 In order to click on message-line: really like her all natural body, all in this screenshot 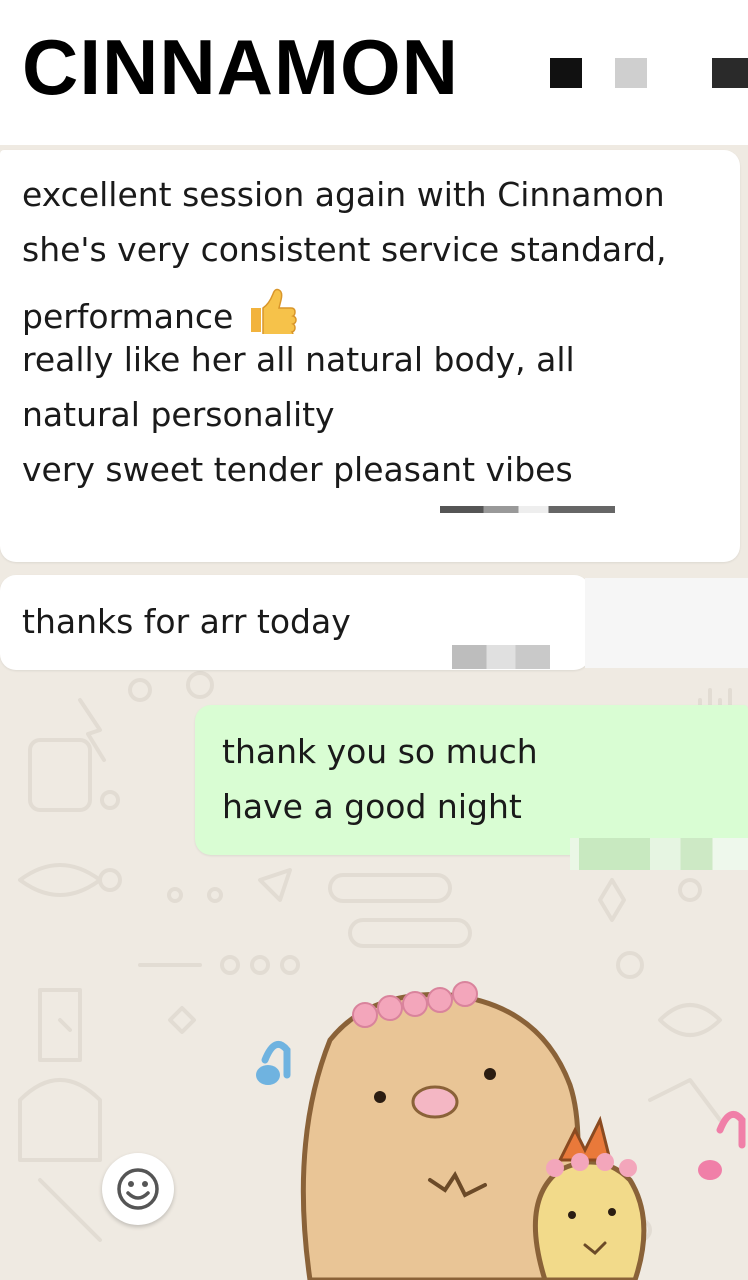, I will do `click(298, 359)`.